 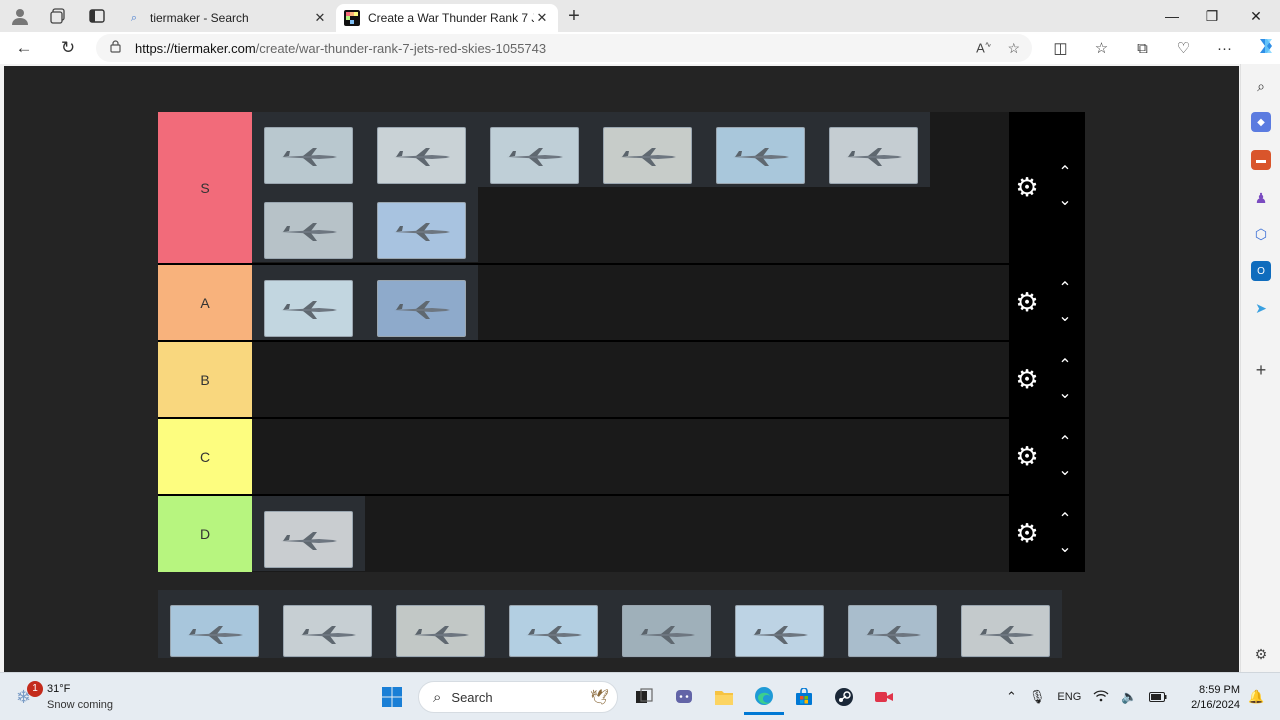 What do you see at coordinates (1069, 697) in the screenshot?
I see `language-indicator: ENG` at bounding box center [1069, 697].